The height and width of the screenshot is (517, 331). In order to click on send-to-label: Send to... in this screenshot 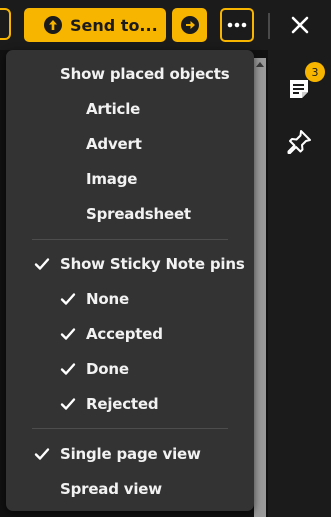, I will do `click(114, 25)`.